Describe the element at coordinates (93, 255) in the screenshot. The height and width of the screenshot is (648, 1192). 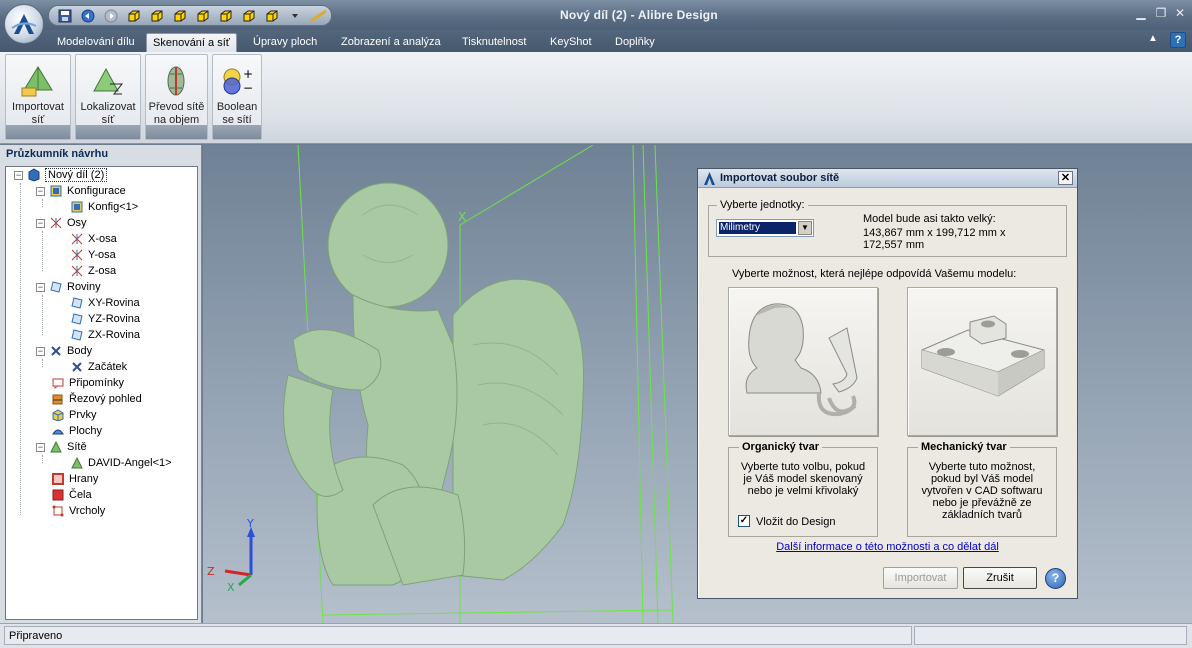
I see `tree-item-y-osa: Y-osa` at that location.